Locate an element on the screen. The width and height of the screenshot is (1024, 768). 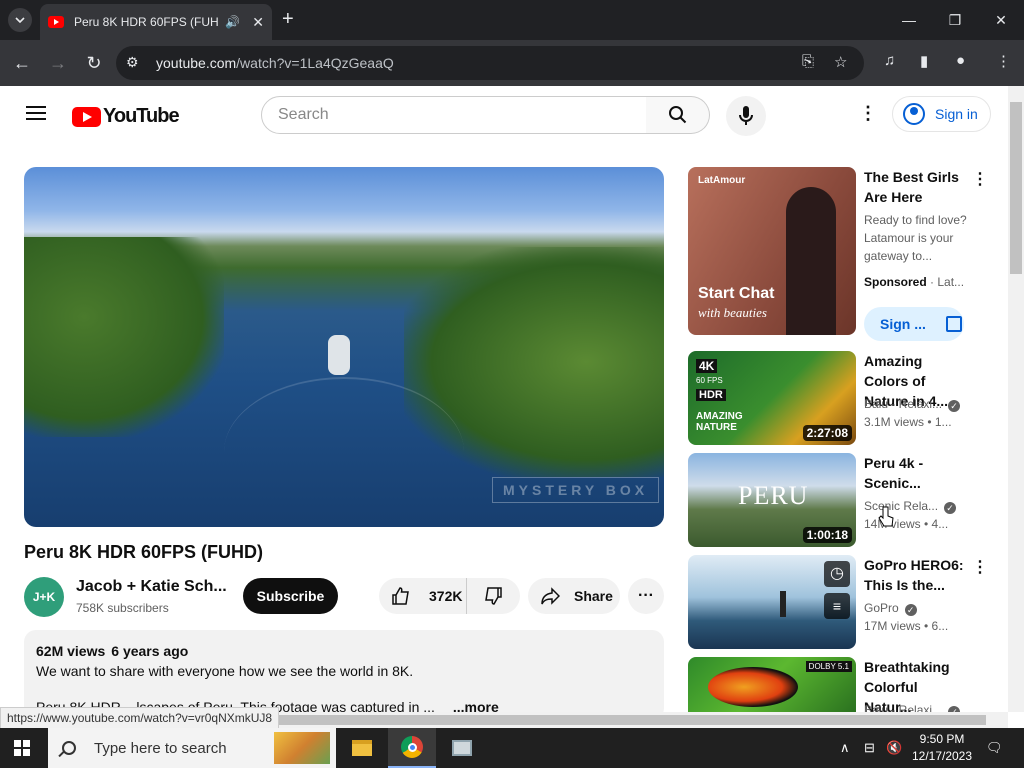
chrome-icon is located at coordinates (412, 748).